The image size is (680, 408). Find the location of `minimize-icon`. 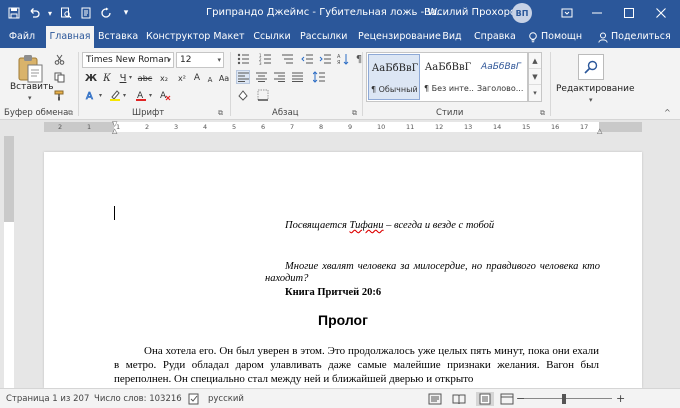

minimize-icon is located at coordinates (597, 13).